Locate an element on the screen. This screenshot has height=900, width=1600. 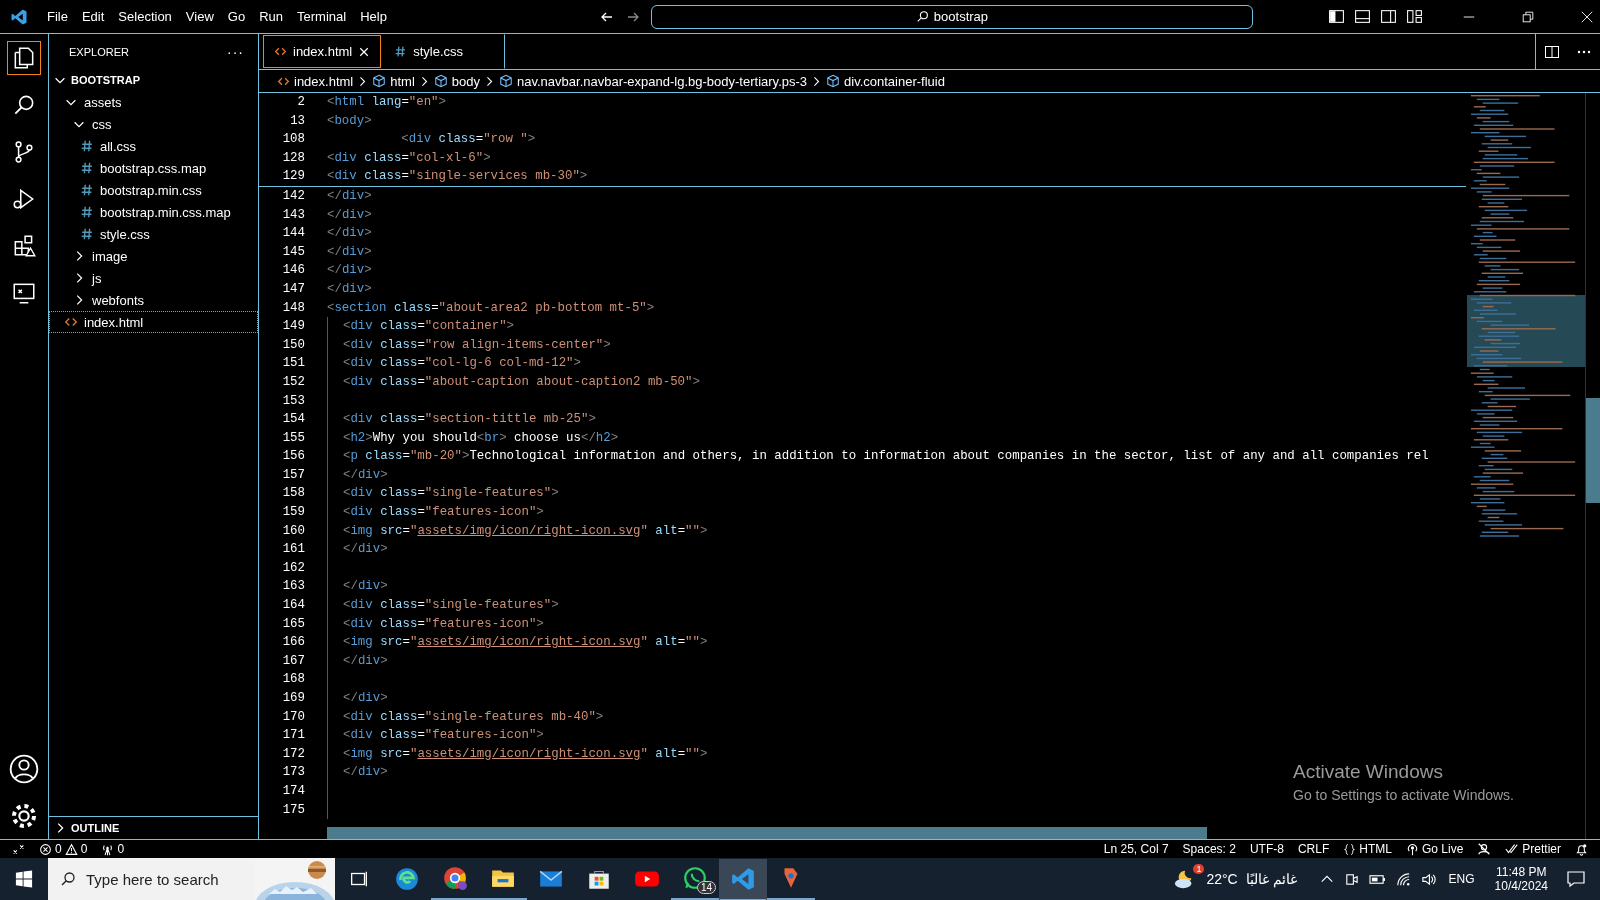
line-number: 144 is located at coordinates (293, 234).